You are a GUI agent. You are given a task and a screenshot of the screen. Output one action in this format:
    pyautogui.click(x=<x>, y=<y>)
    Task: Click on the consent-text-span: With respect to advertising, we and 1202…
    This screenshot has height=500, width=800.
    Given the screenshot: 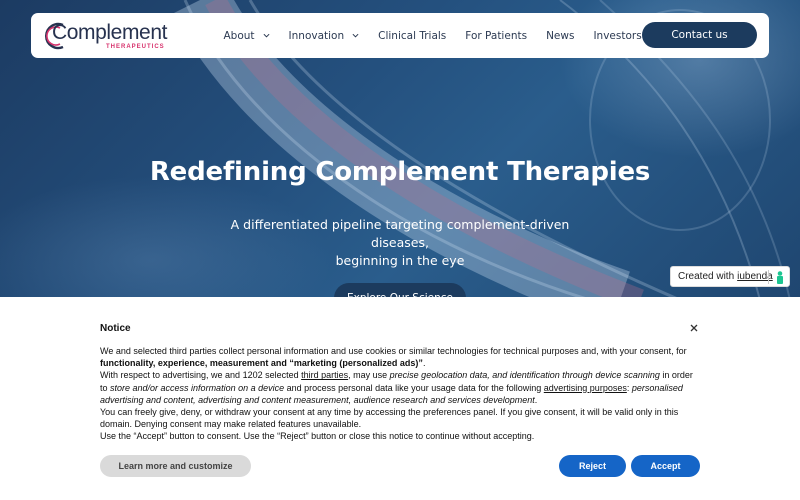 What is the action you would take?
    pyautogui.click(x=201, y=375)
    